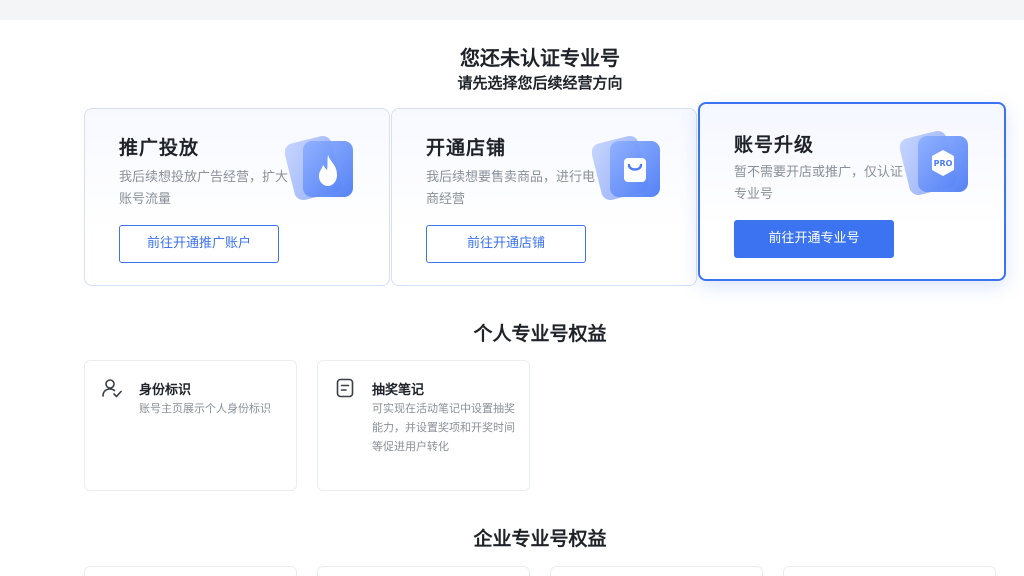  Describe the element at coordinates (204, 188) in the screenshot. I see `card-description: 我后续想投放广告经营，扩大账号流量` at that location.